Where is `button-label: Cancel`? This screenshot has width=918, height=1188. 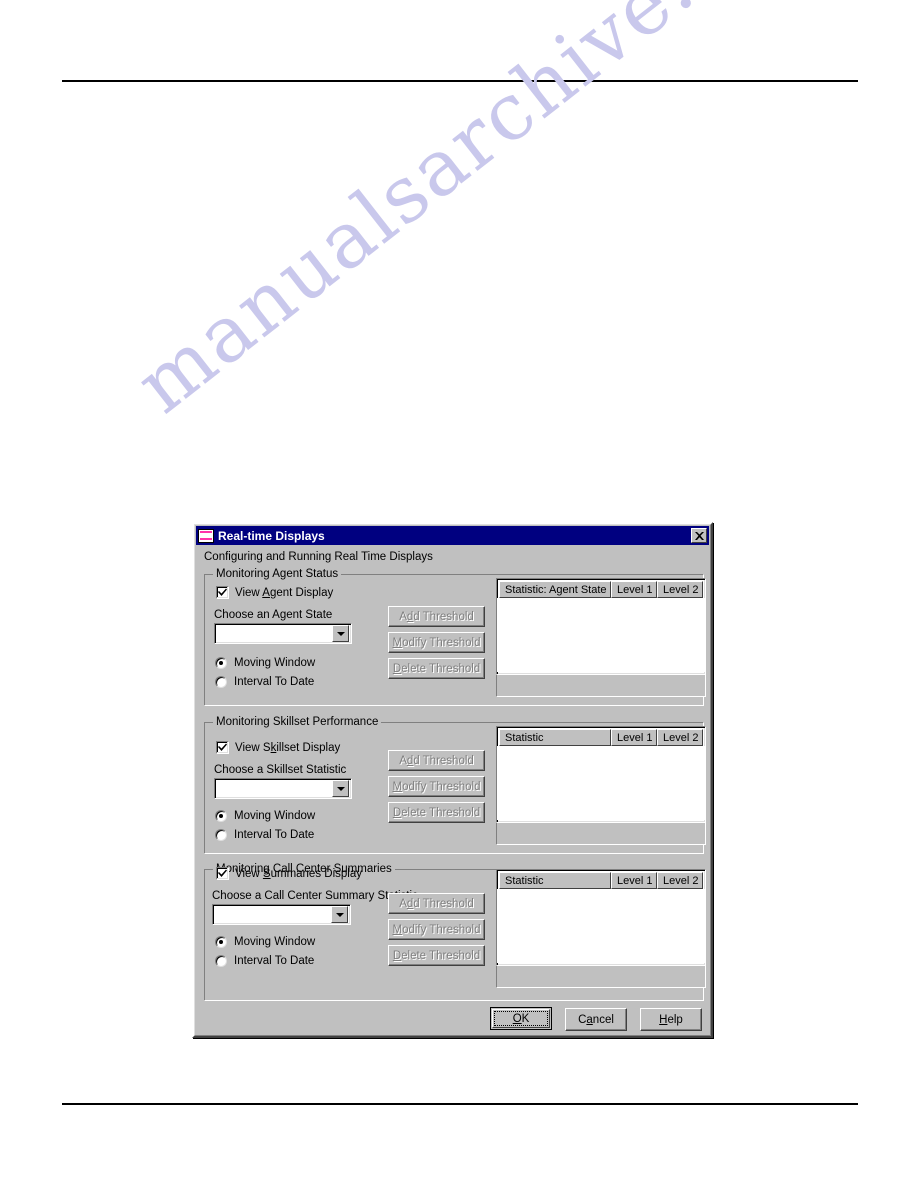
button-label: Cancel is located at coordinates (596, 1019).